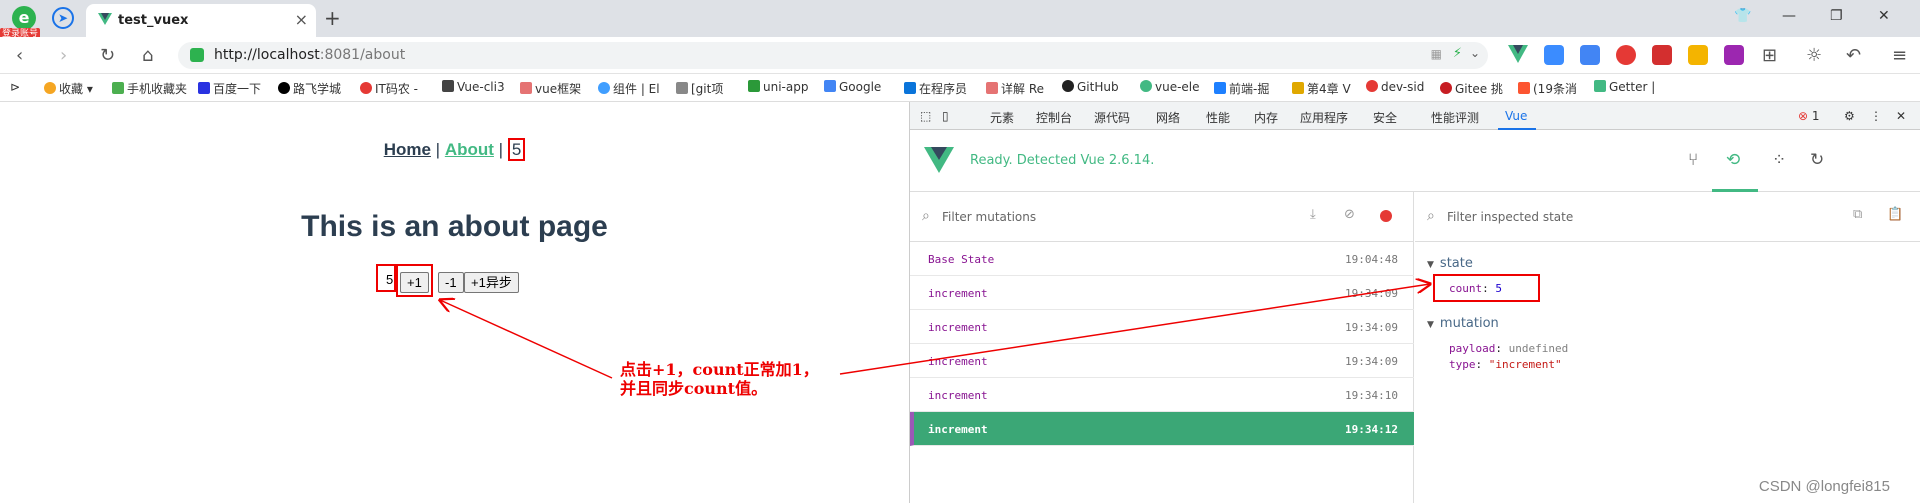  I want to click on arrow-to-count-state, so click(1134, 329).